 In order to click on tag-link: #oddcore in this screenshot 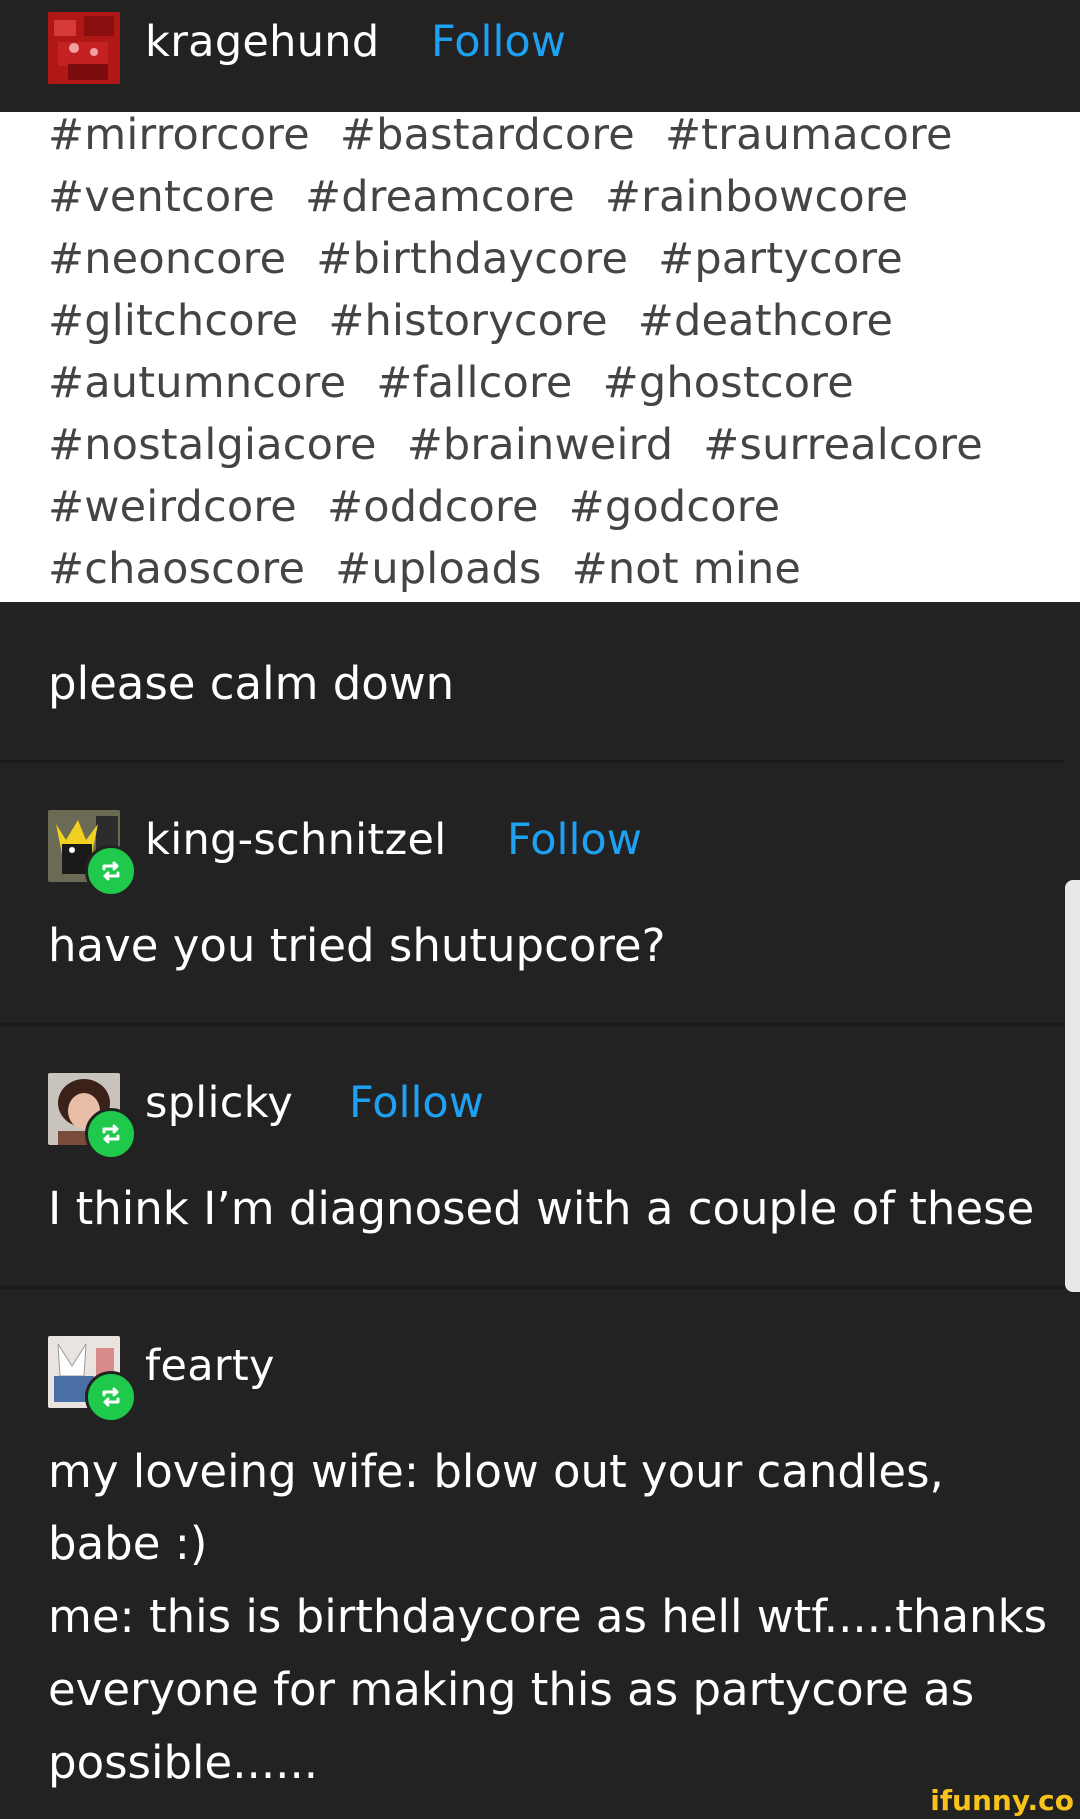, I will do `click(433, 507)`.